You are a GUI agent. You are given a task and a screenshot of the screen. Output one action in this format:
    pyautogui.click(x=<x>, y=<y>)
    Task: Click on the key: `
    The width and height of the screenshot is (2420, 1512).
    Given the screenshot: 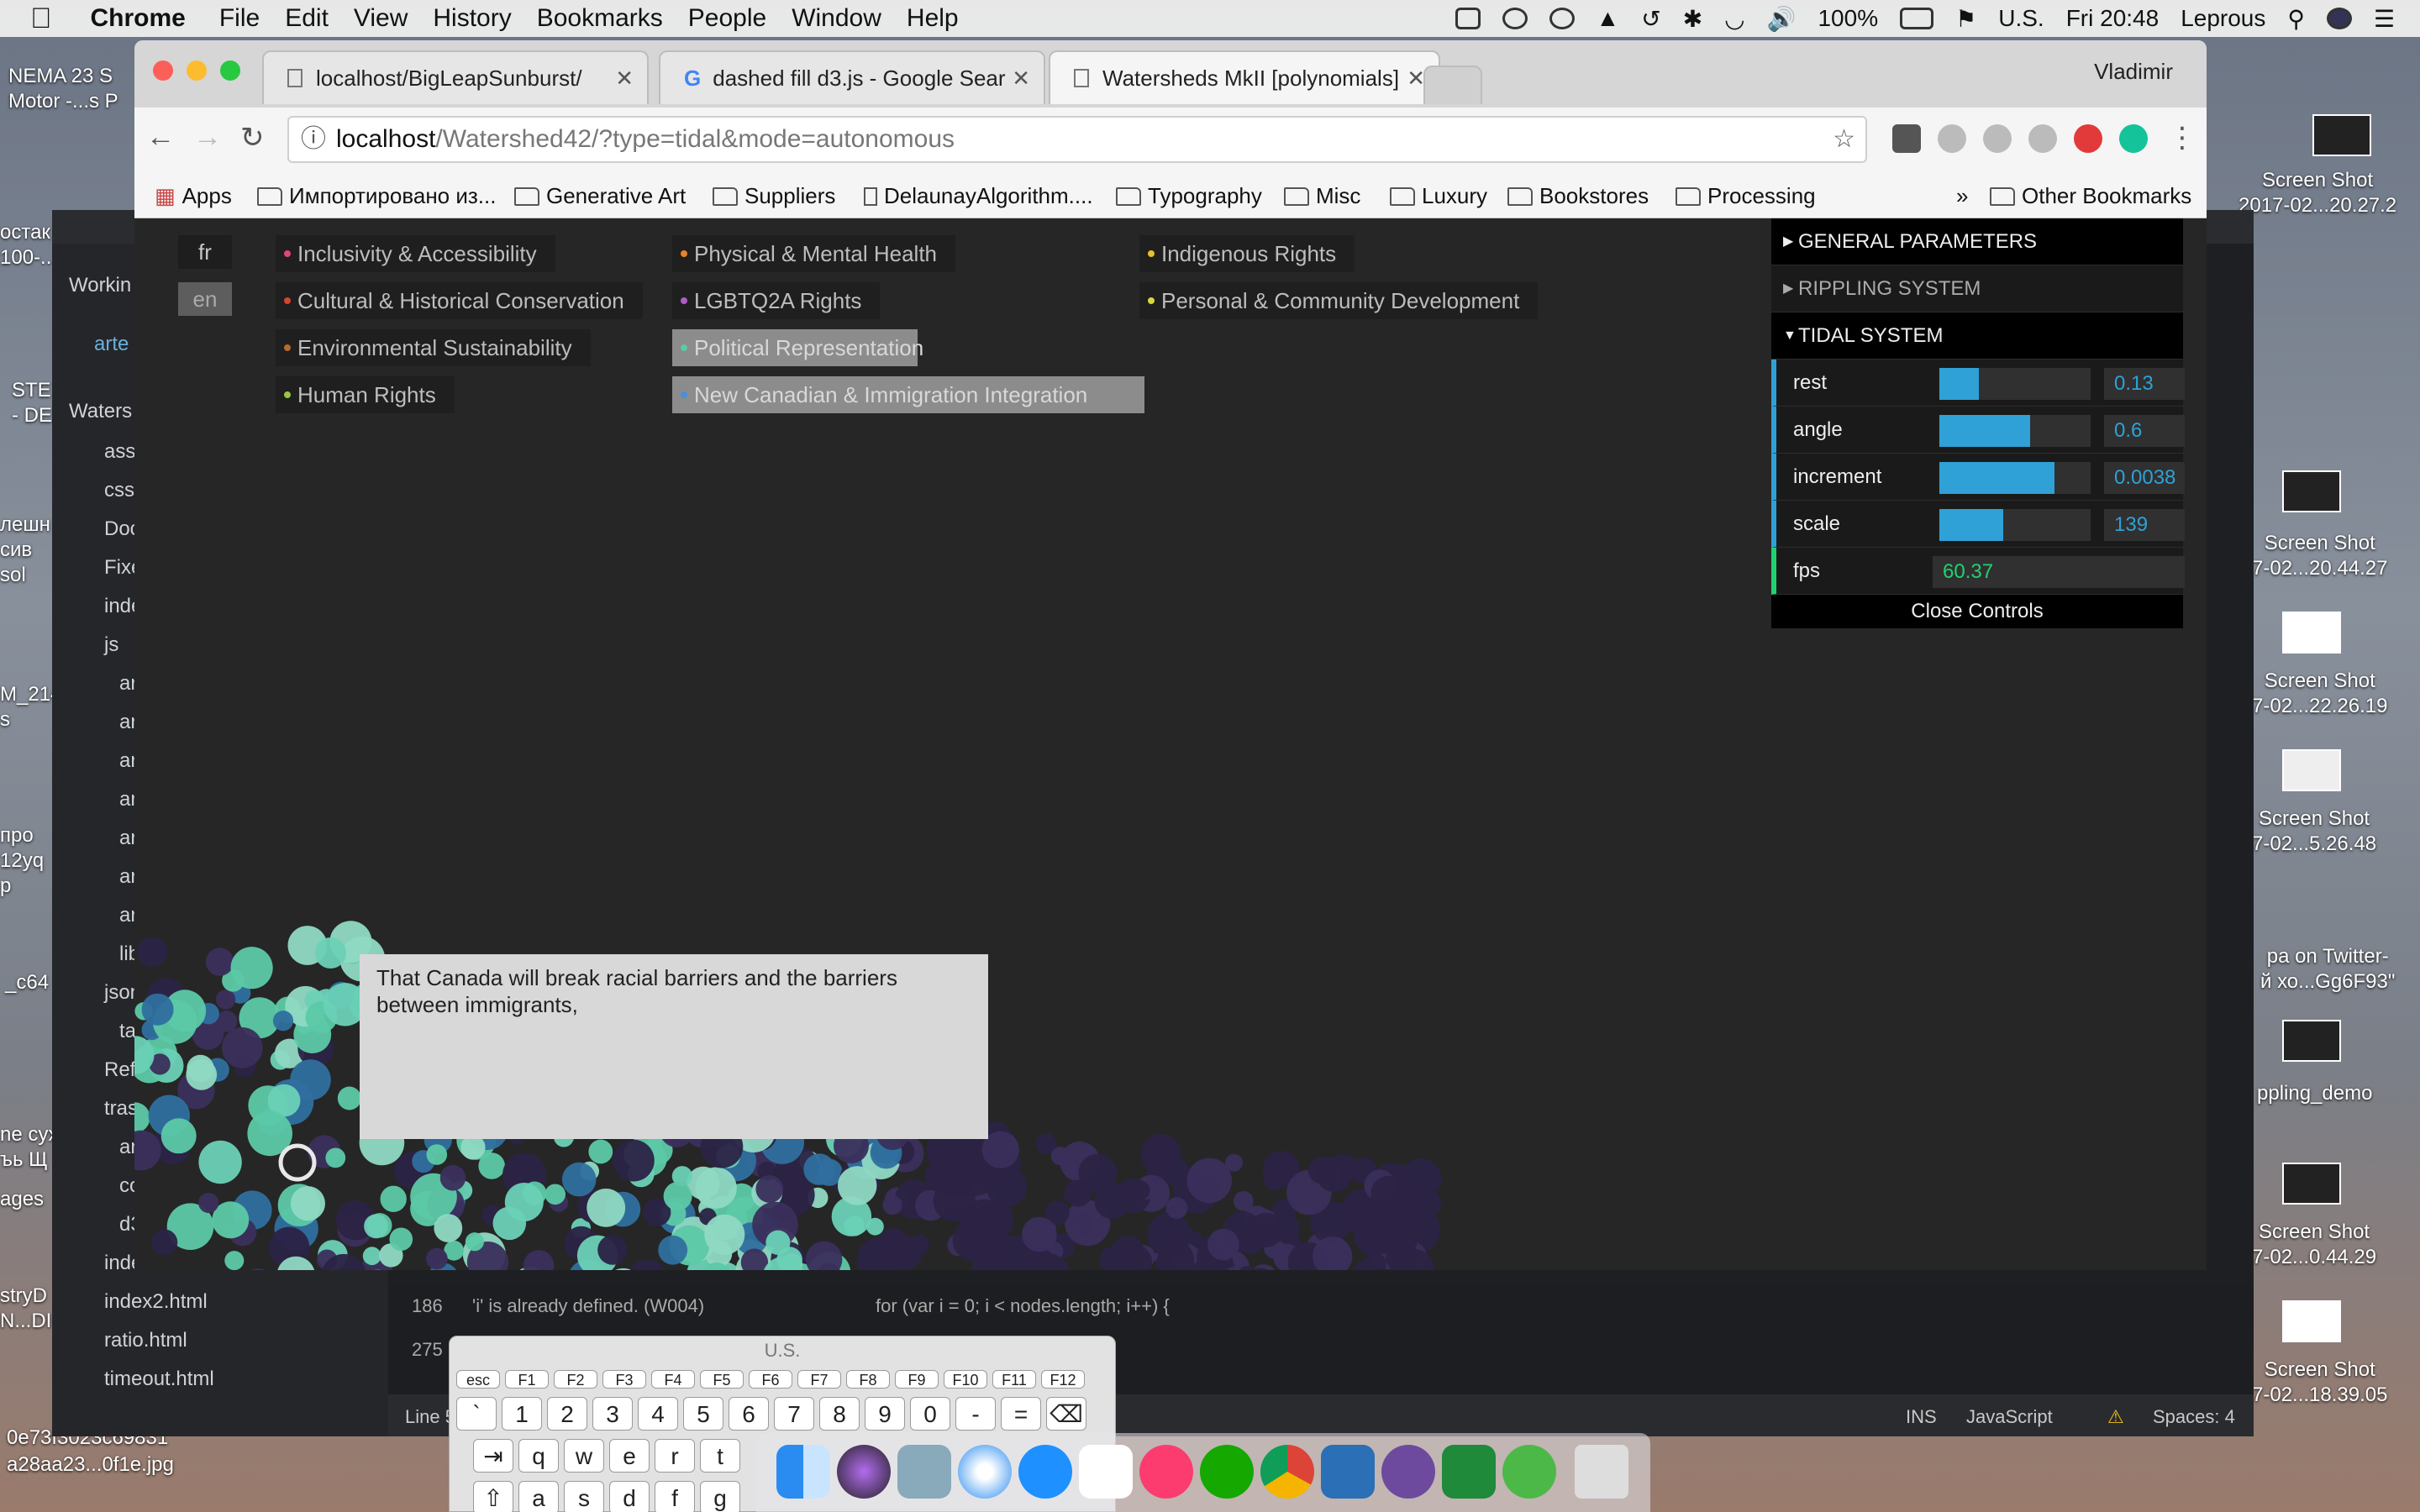 What is the action you would take?
    pyautogui.click(x=477, y=1414)
    